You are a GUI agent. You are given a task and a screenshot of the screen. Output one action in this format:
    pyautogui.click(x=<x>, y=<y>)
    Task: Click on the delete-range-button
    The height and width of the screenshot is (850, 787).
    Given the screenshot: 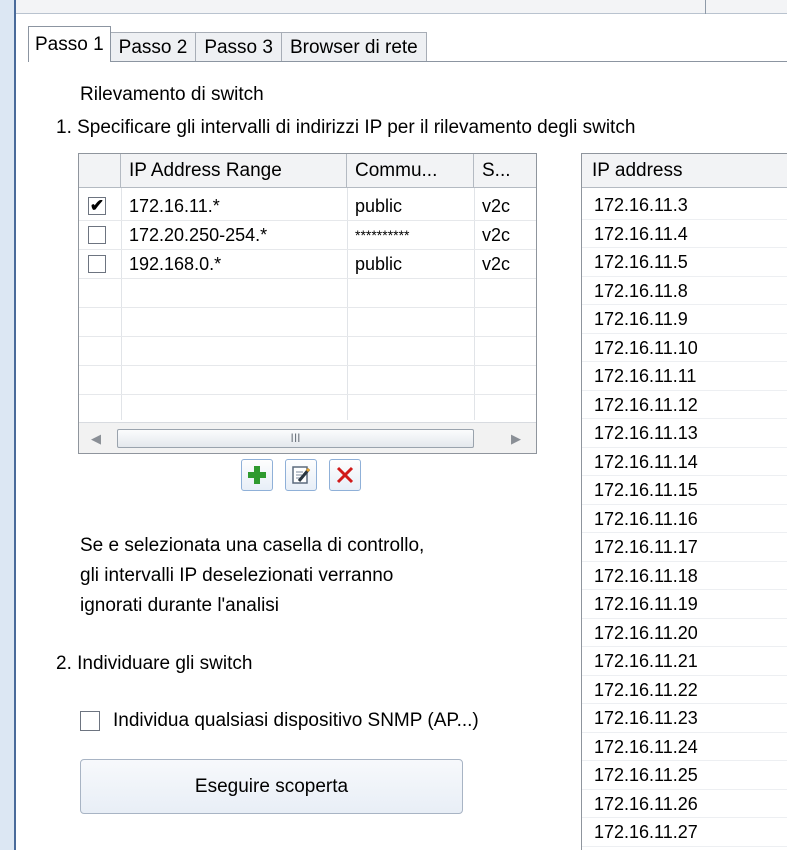 What is the action you would take?
    pyautogui.click(x=345, y=475)
    